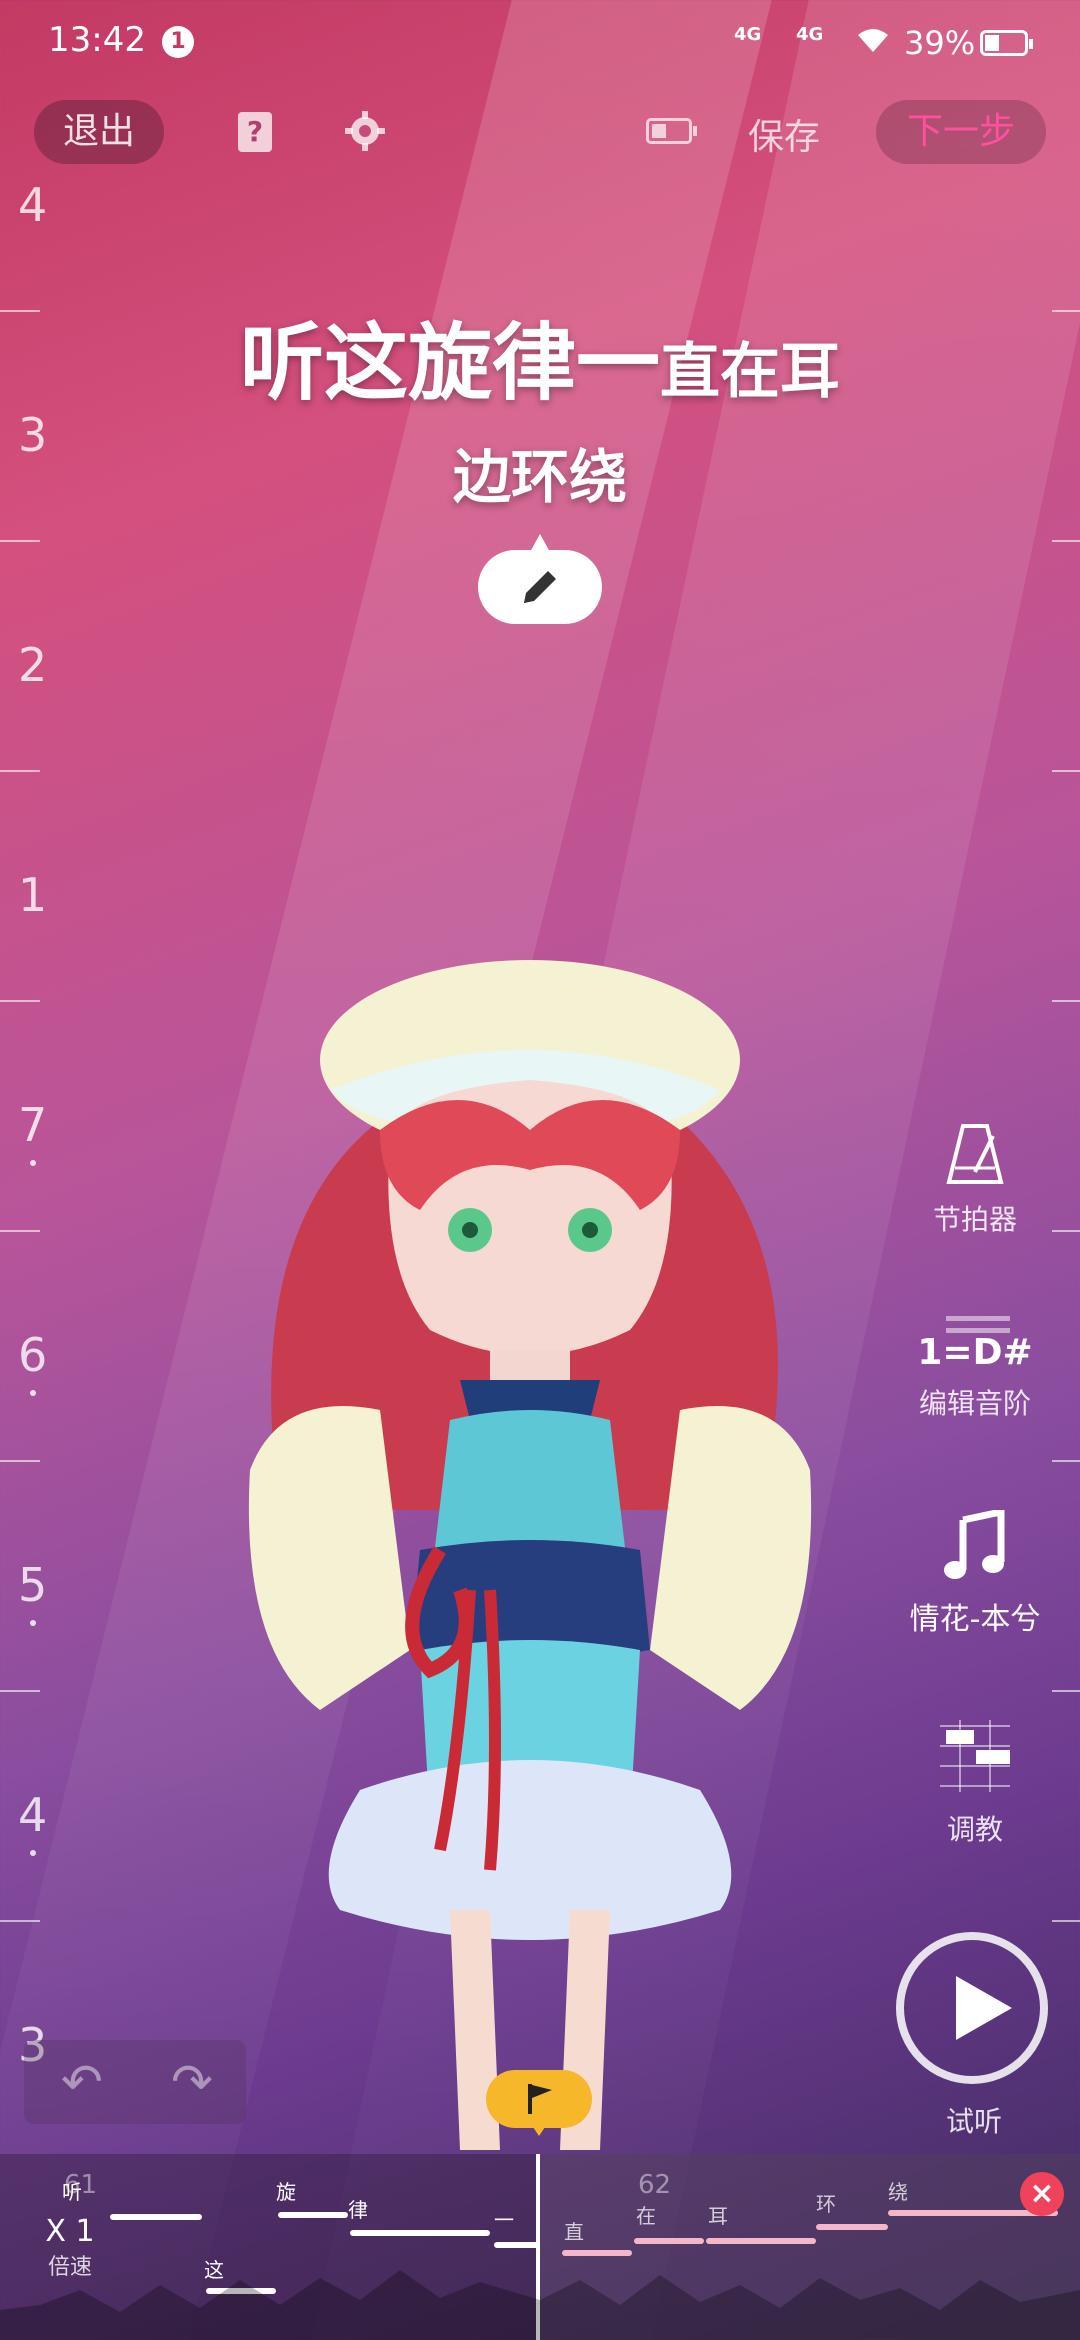  Describe the element at coordinates (975, 1352) in the screenshot. I see `scale-value: 1=D#` at that location.